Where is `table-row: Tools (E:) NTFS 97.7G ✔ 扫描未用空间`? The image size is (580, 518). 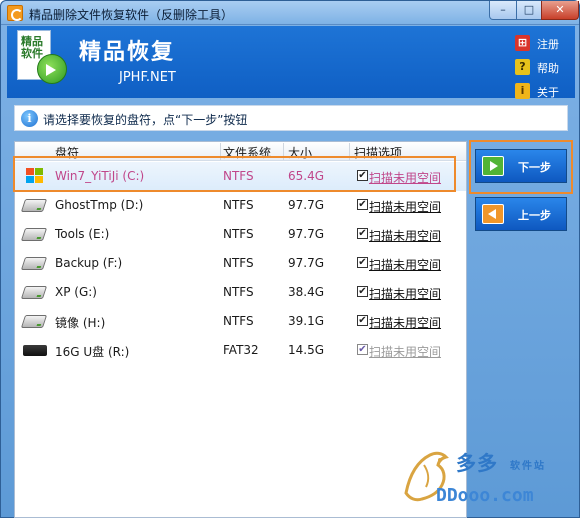 table-row: Tools (E:) NTFS 97.7G ✔ 扫描未用空间 is located at coordinates (240, 234).